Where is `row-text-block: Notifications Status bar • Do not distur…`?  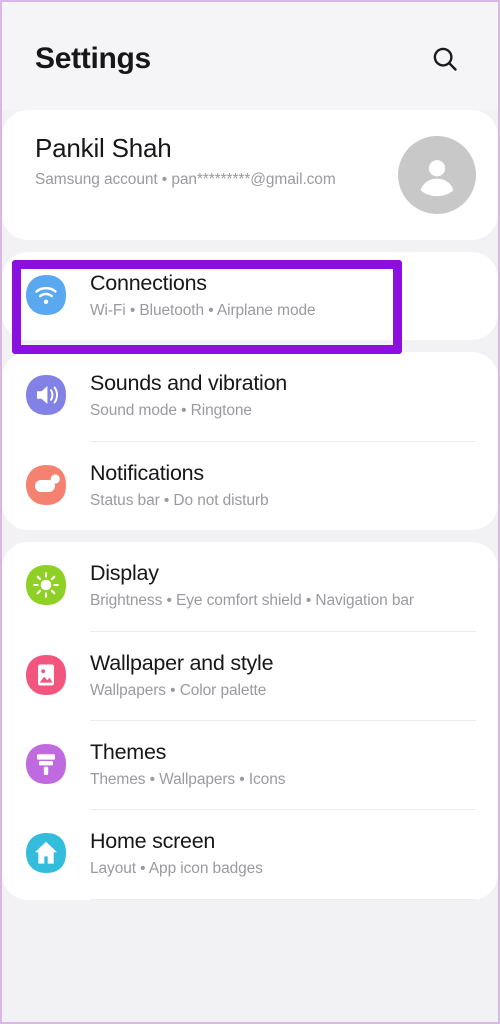
row-text-block: Notifications Status bar • Do not distur… is located at coordinates (273, 486).